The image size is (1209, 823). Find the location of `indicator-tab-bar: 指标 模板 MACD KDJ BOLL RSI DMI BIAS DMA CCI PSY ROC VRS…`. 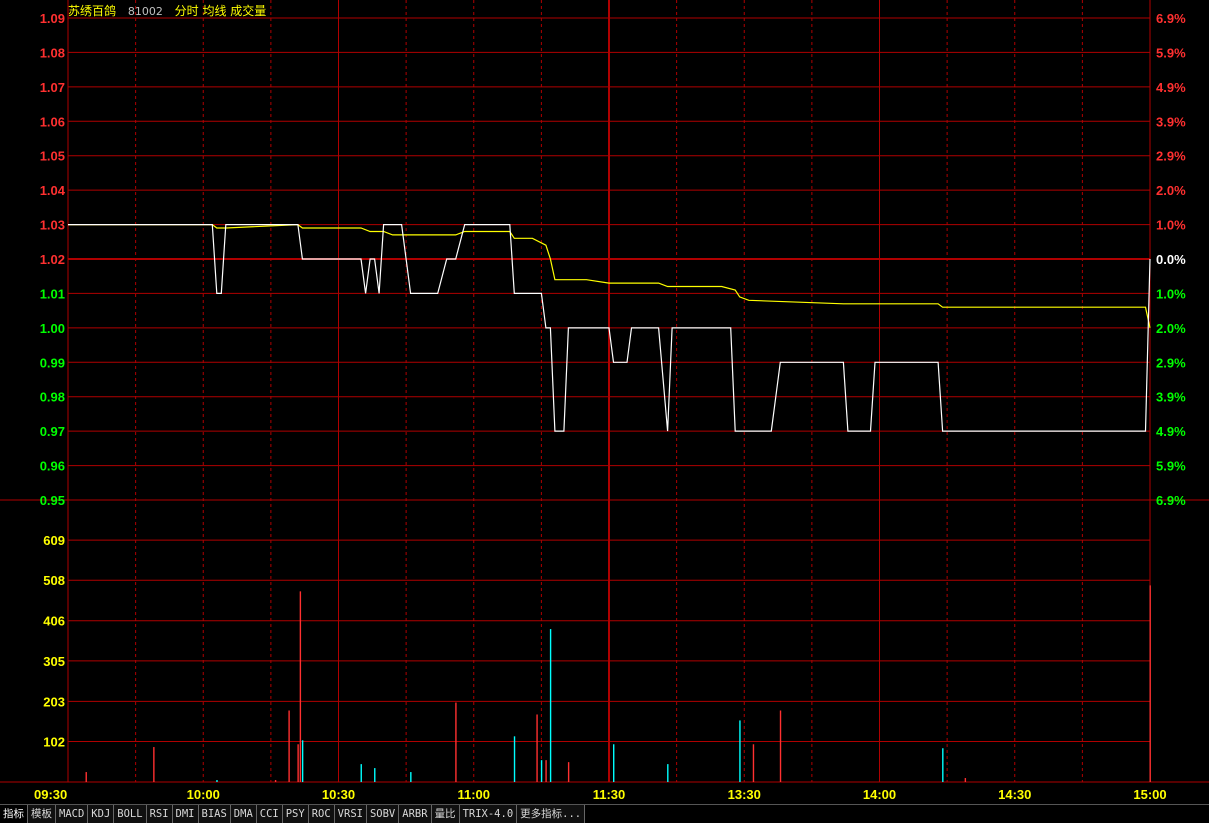

indicator-tab-bar: 指标 模板 MACD KDJ BOLL RSI DMI BIAS DMA CCI PSY ROC VRS… is located at coordinates (604, 813).